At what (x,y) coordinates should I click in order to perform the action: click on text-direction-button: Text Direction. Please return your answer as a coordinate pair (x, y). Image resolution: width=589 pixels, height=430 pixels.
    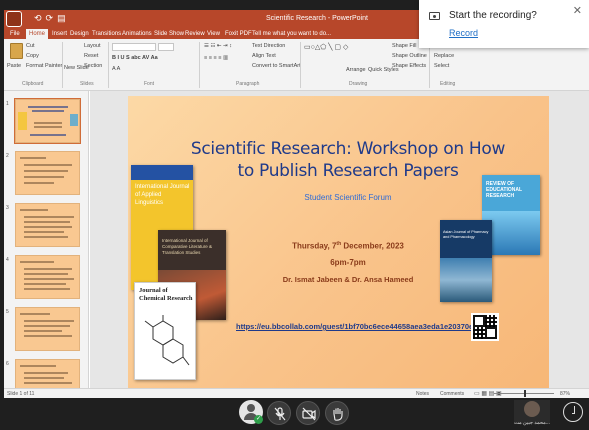
    Looking at the image, I should click on (268, 46).